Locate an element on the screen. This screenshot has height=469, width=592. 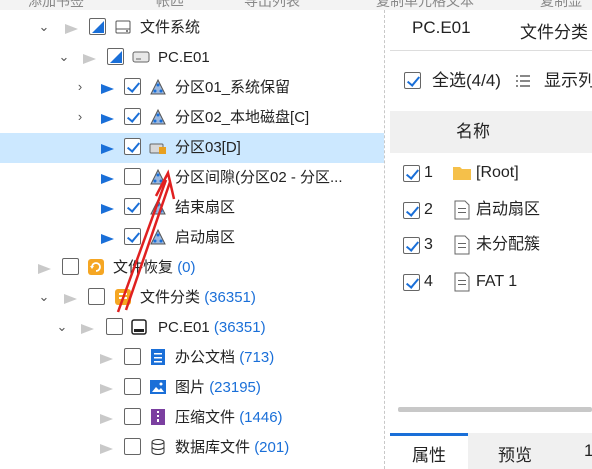
select-all-checkbox is located at coordinates (412, 80).